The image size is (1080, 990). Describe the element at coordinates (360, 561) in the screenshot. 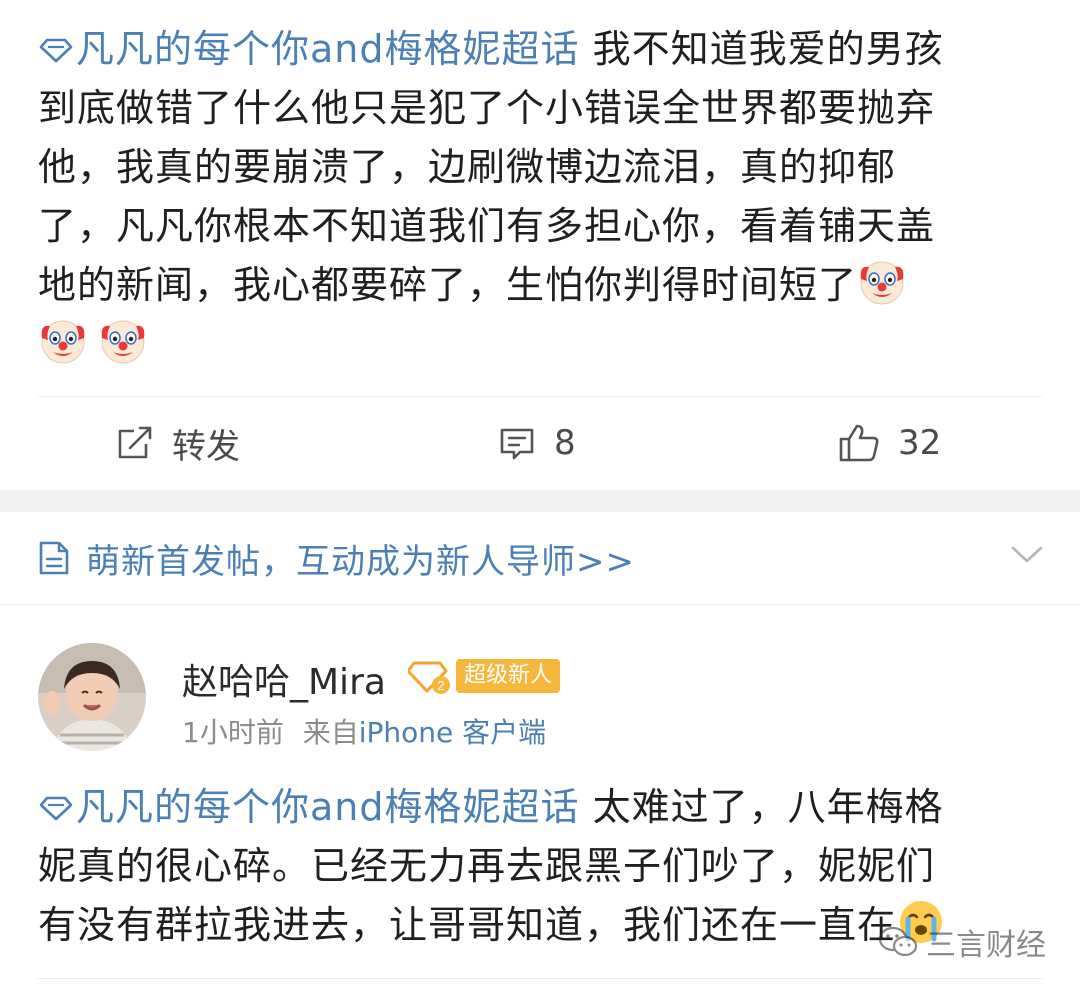

I see `newbie-banner-text: 萌新首发帖，互动成为新人导师>>` at that location.